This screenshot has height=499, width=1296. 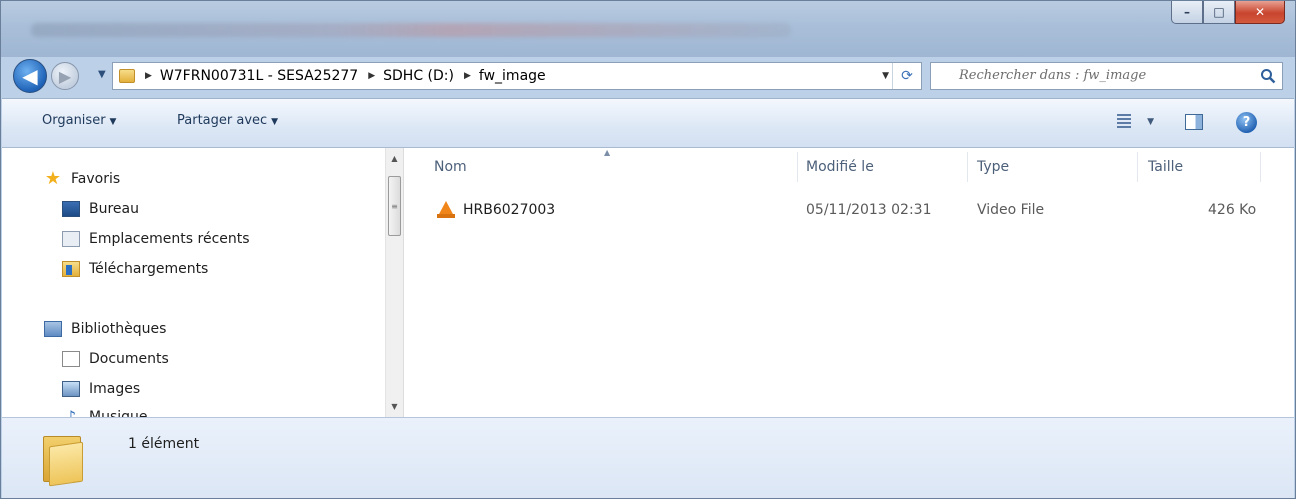 What do you see at coordinates (629, 167) in the screenshot?
I see `column-header-name: Nom` at bounding box center [629, 167].